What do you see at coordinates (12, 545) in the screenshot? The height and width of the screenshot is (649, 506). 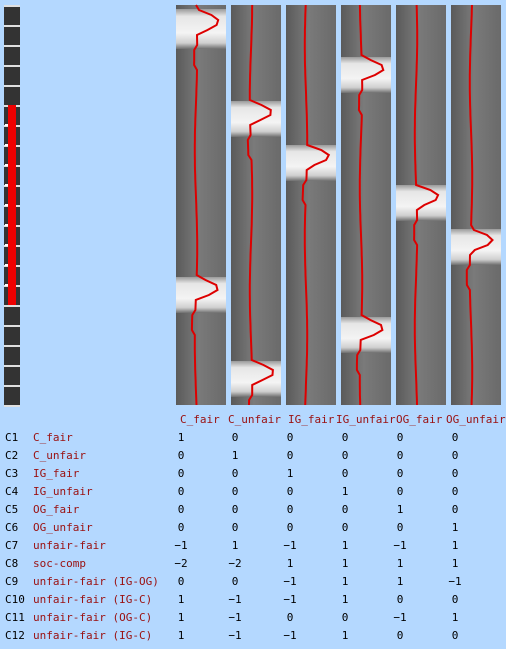 I see `contrast-id: C7` at bounding box center [12, 545].